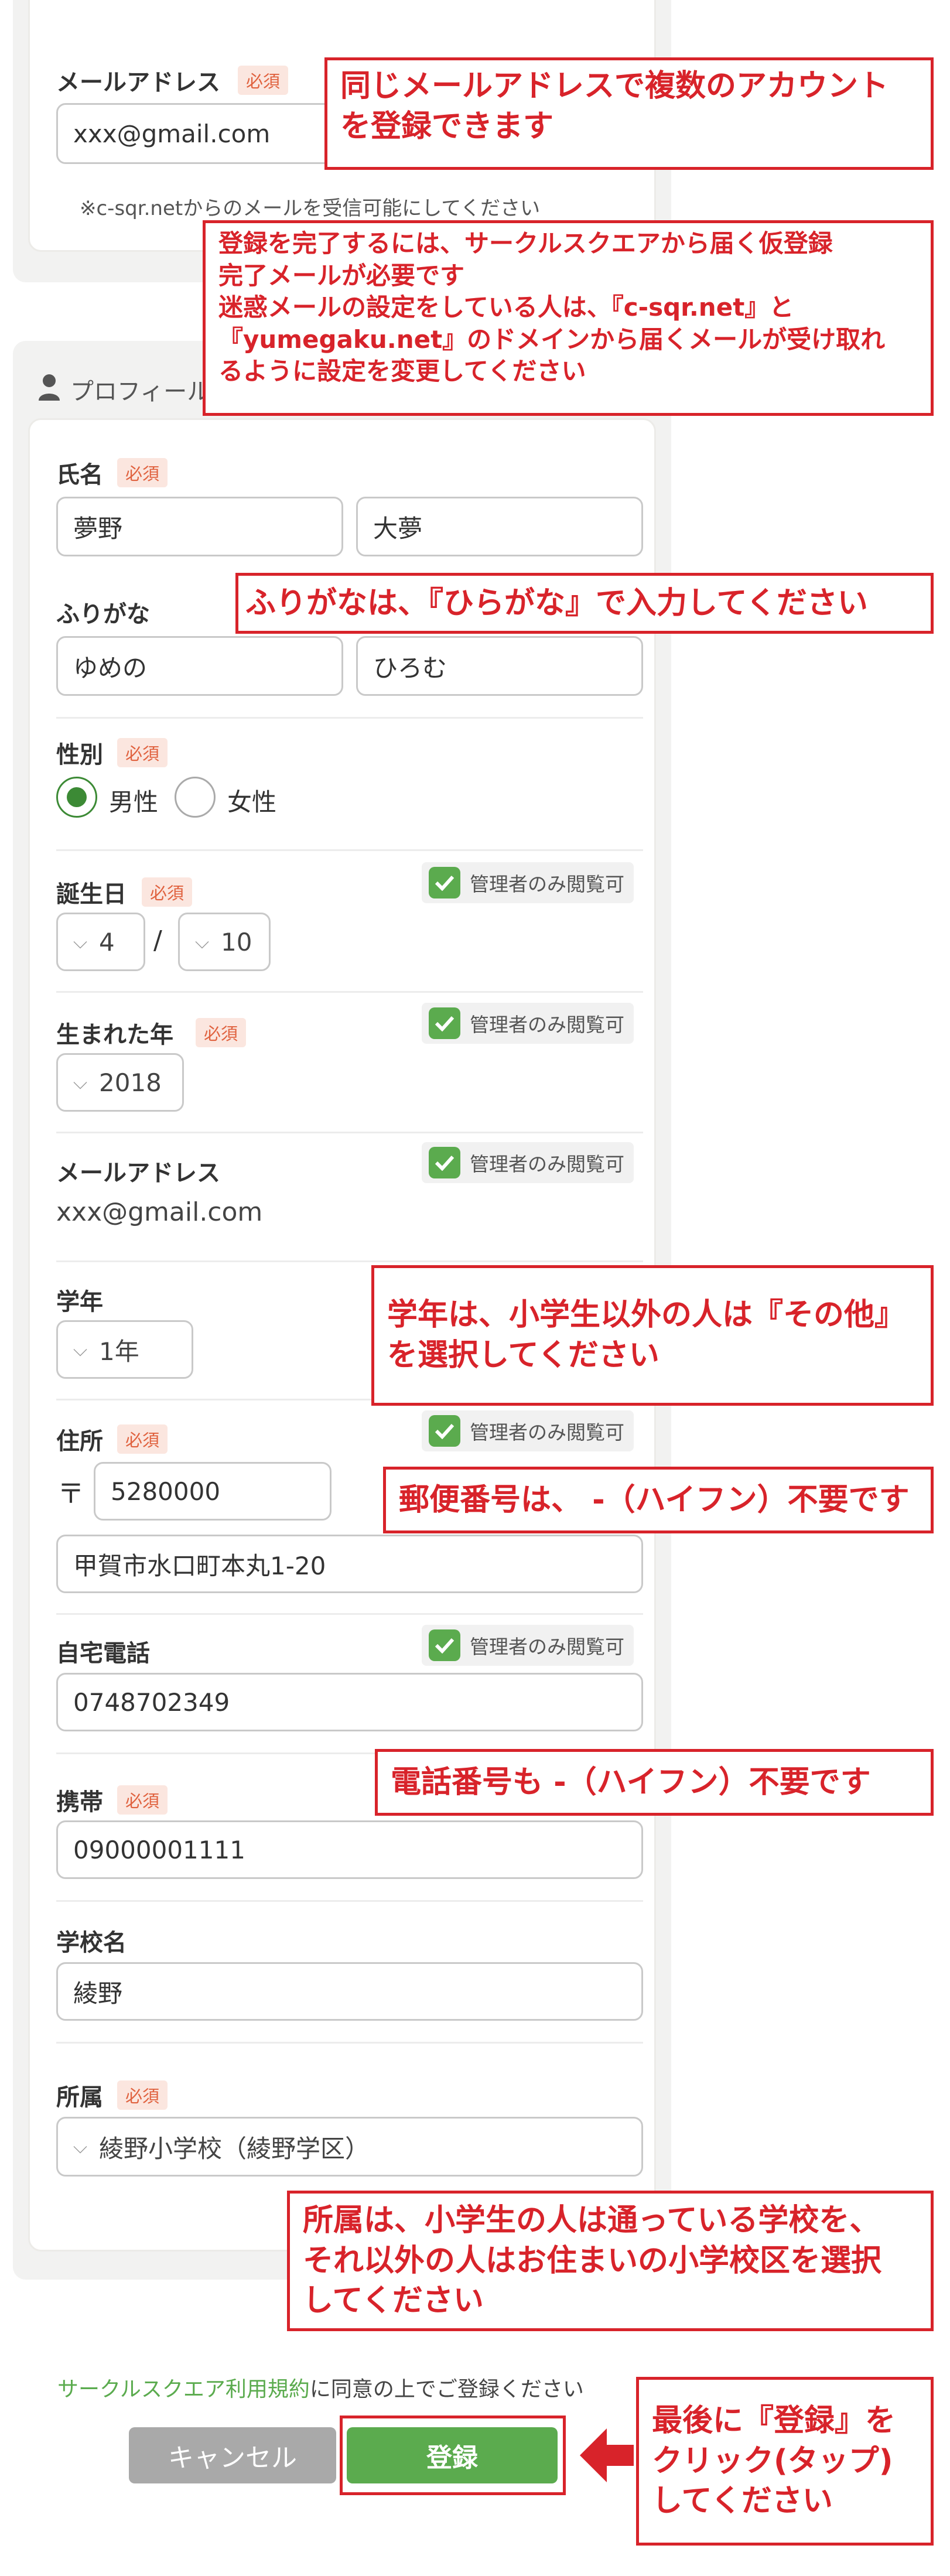  Describe the element at coordinates (263, 80) in the screenshot. I see `email-required-badge: 必須` at that location.